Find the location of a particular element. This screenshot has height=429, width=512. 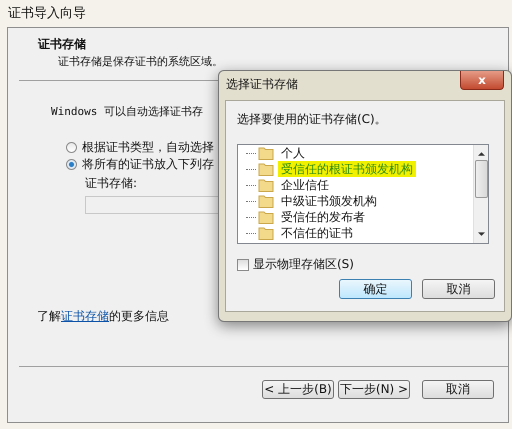

wizard-button: 取消 is located at coordinates (458, 389).